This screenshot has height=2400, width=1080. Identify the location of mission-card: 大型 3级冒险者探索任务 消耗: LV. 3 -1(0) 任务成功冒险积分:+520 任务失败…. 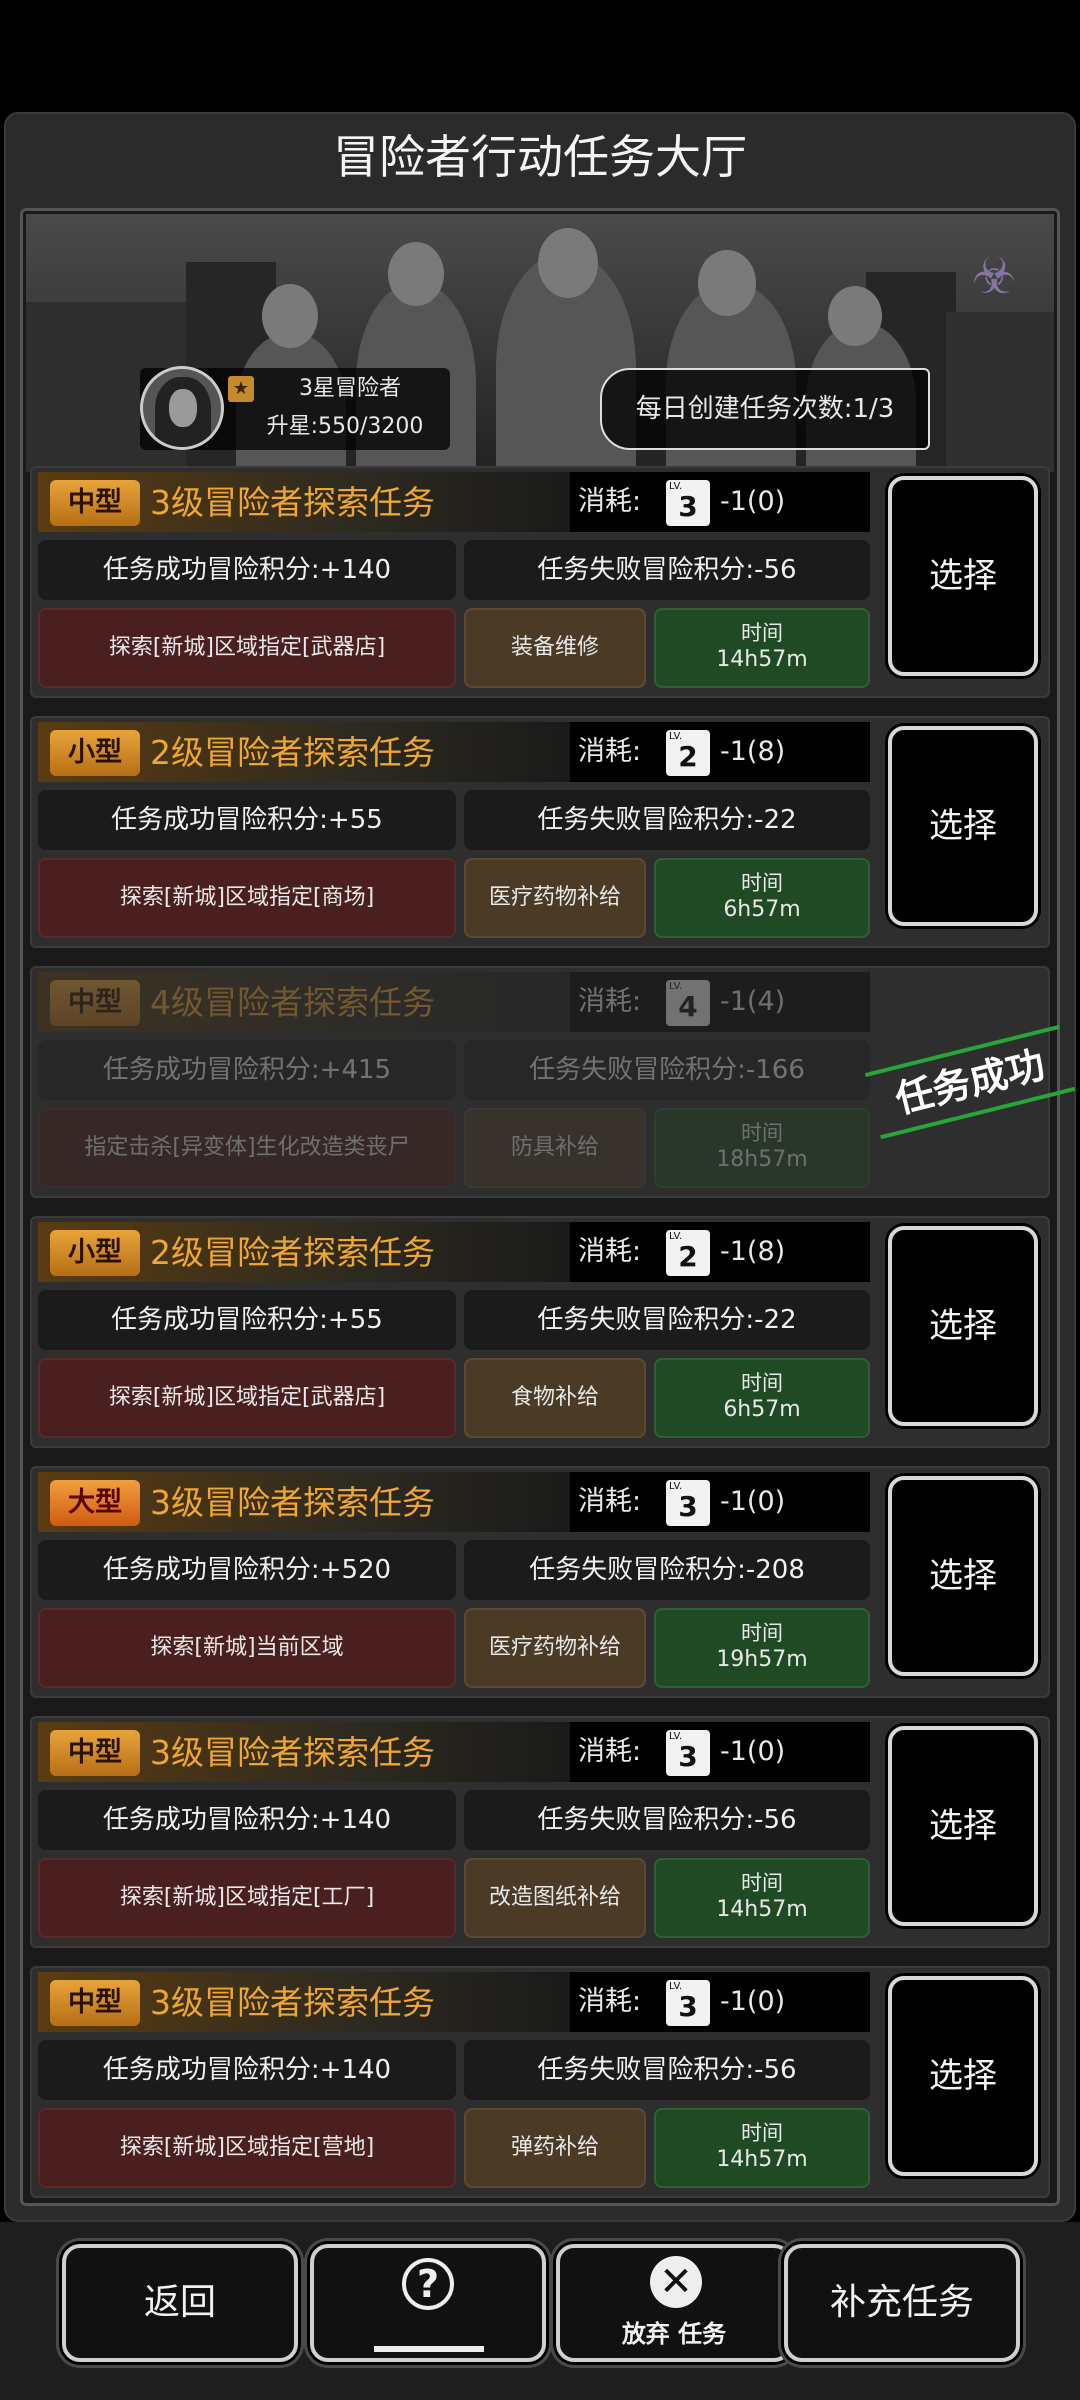
(540, 1582).